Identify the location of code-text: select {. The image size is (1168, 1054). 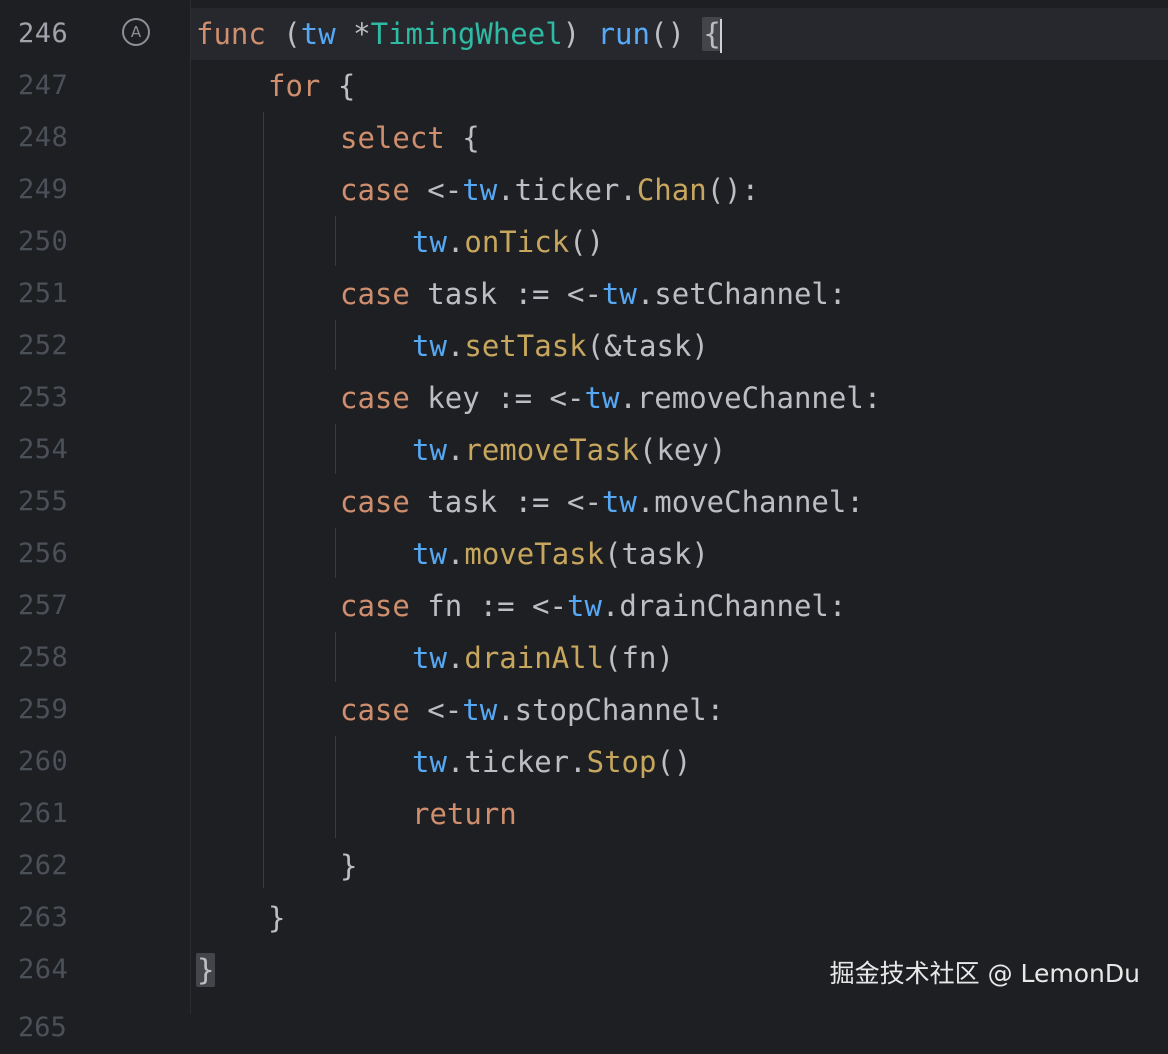
(410, 138).